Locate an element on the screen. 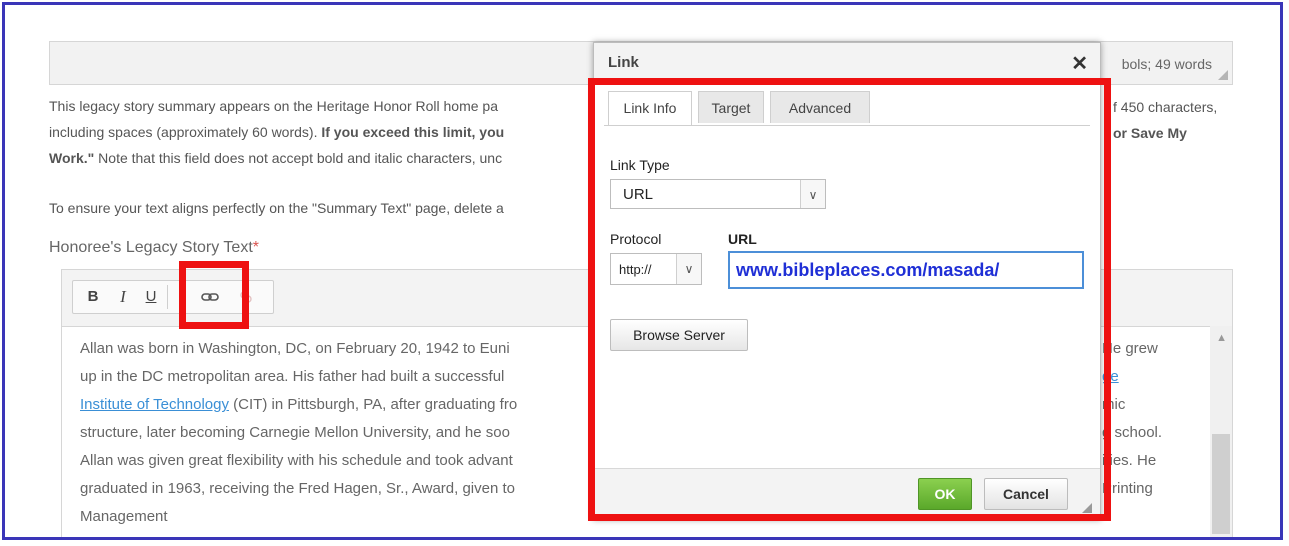  save-my-fragment: or Save My is located at coordinates (1150, 133).